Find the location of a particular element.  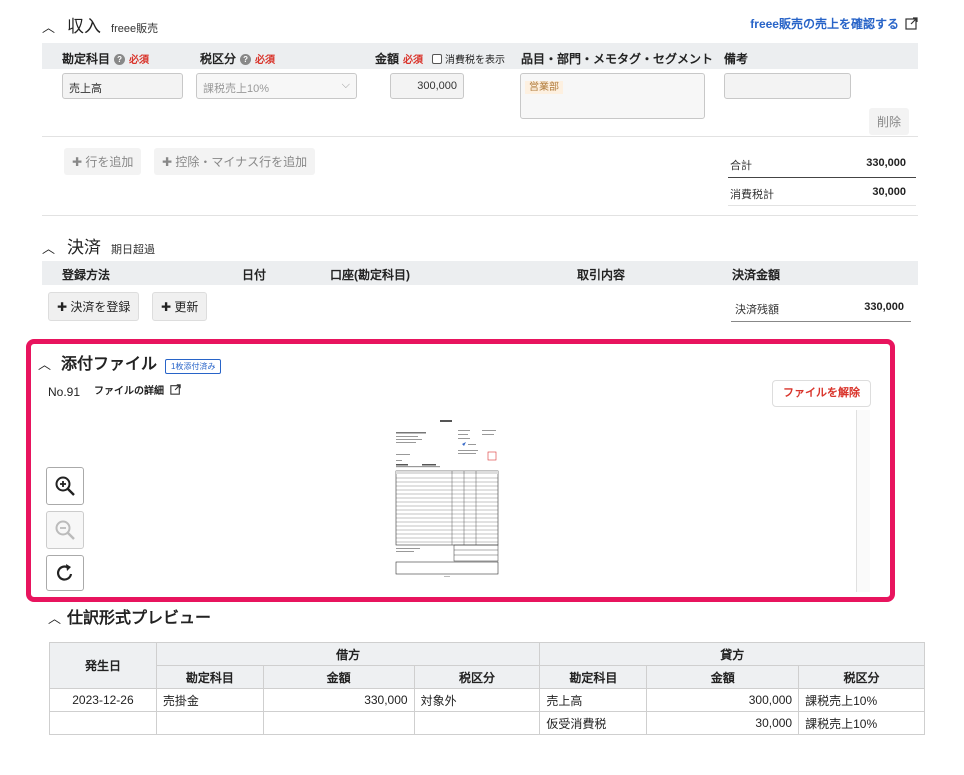

header-memo: 備考 is located at coordinates (736, 59).